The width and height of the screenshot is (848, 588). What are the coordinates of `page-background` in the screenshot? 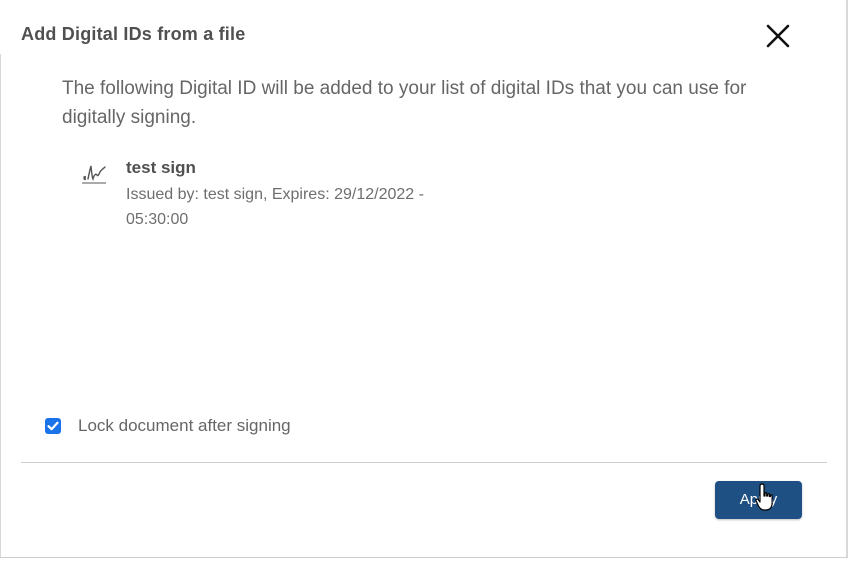 It's located at (424, 573).